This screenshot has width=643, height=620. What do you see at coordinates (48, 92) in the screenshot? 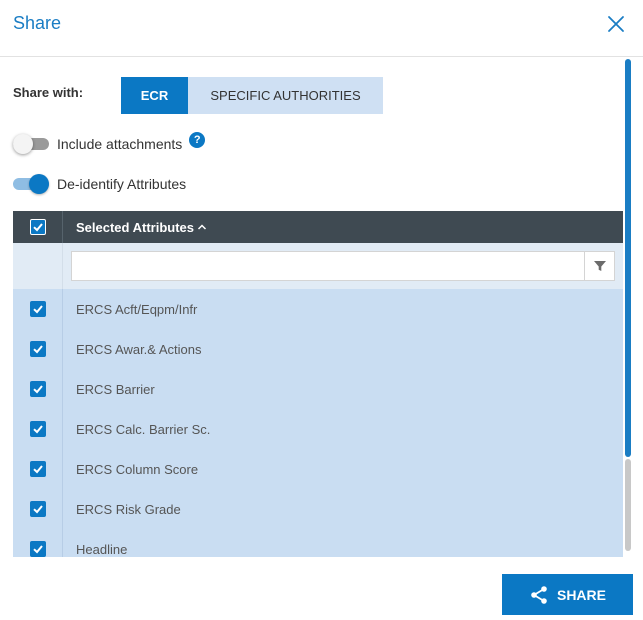
I see `share-with-label: Share with:` at bounding box center [48, 92].